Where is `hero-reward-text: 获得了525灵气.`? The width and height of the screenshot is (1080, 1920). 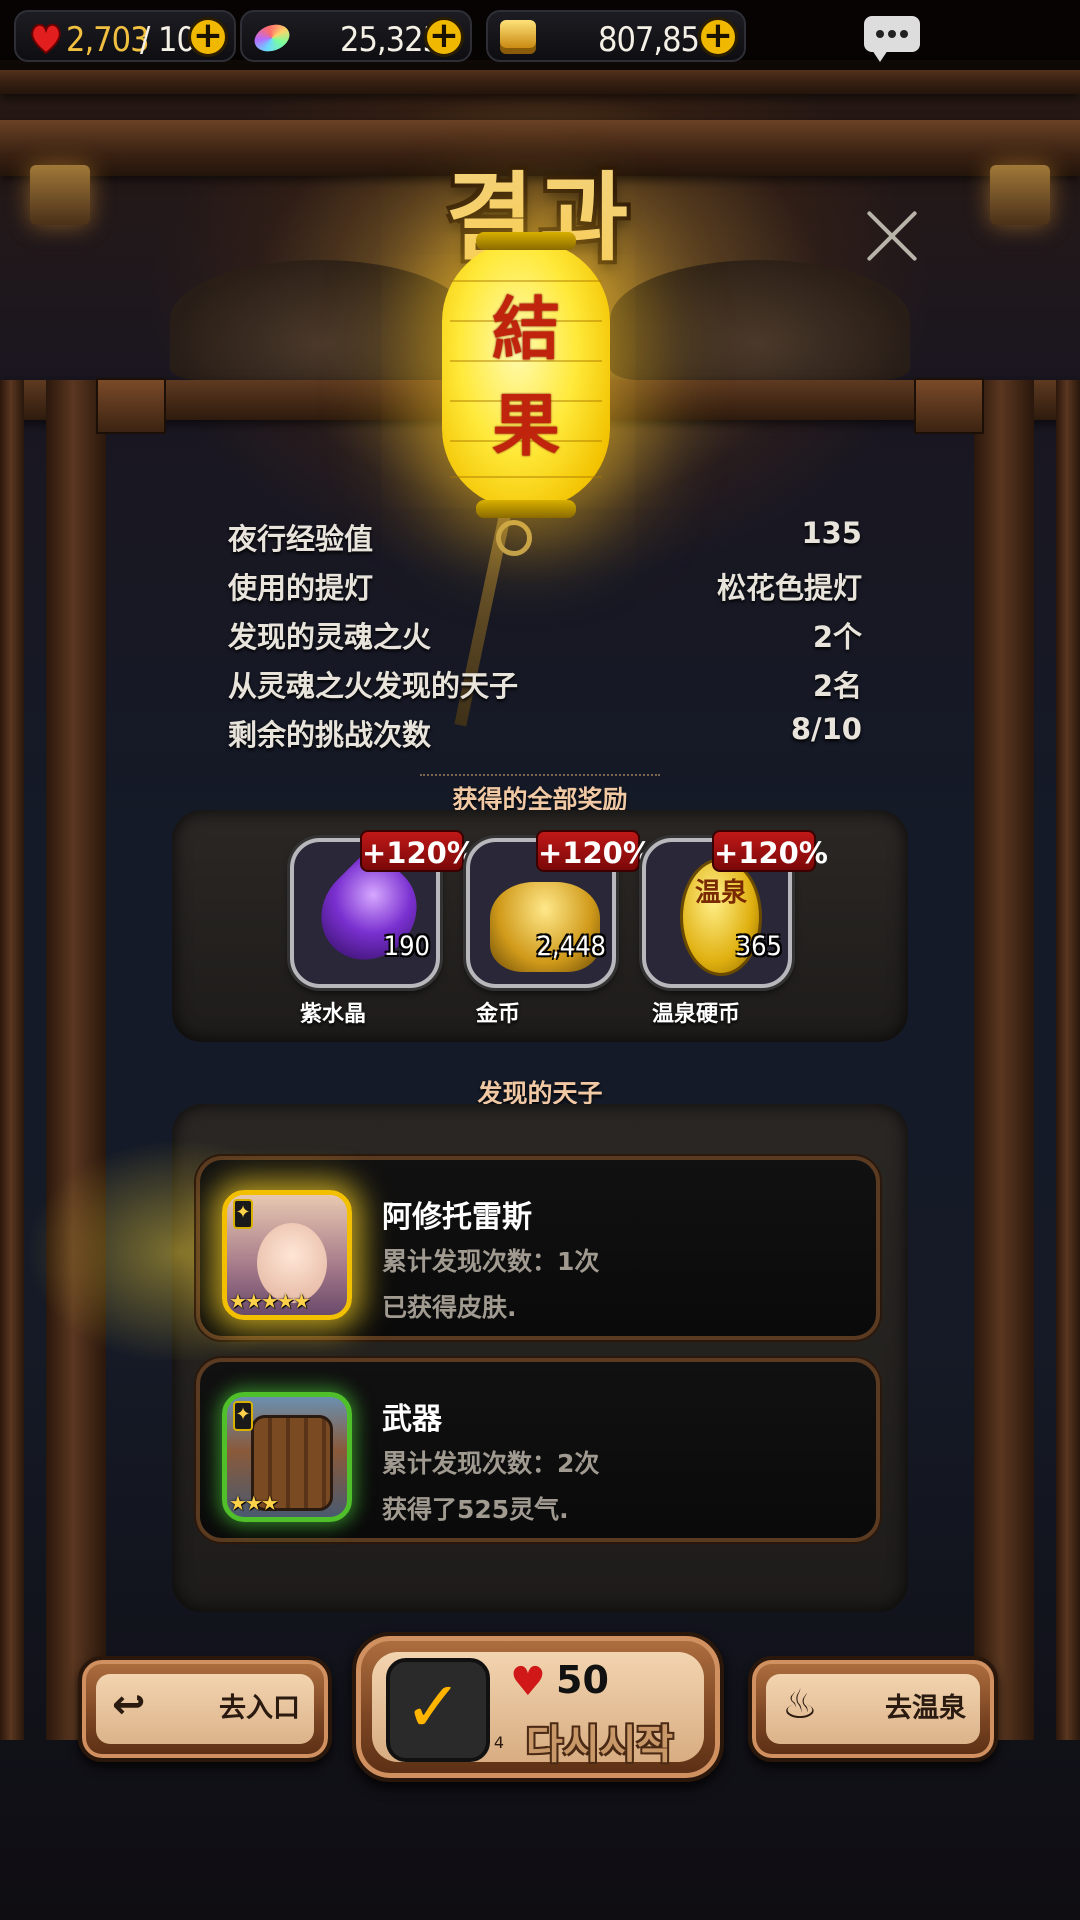 hero-reward-text: 获得了525灵气. is located at coordinates (475, 1509).